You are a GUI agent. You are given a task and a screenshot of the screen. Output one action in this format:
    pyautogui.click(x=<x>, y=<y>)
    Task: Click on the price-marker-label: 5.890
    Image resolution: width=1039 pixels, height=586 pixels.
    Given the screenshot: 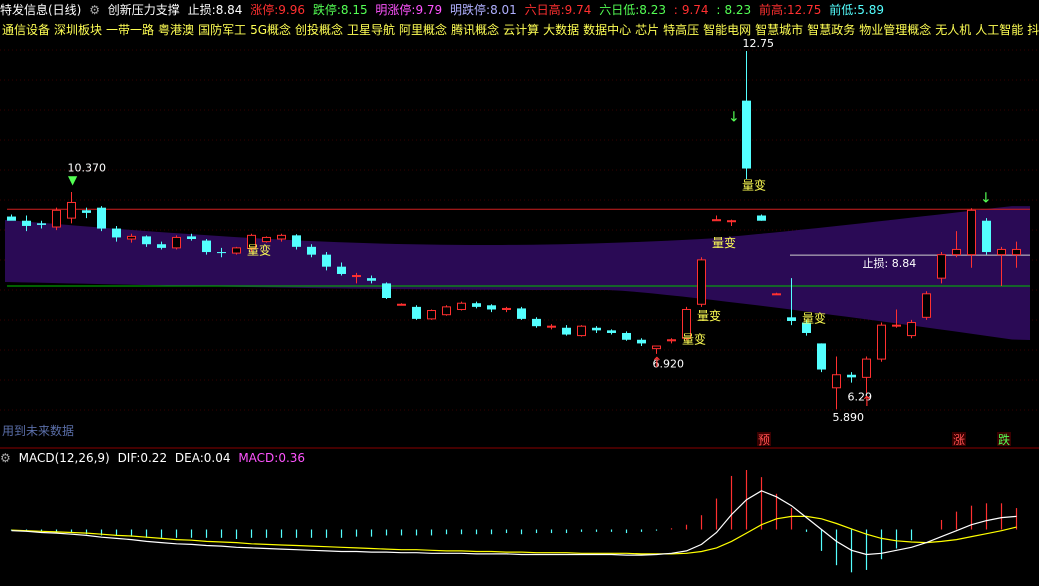 What is the action you would take?
    pyautogui.click(x=849, y=417)
    